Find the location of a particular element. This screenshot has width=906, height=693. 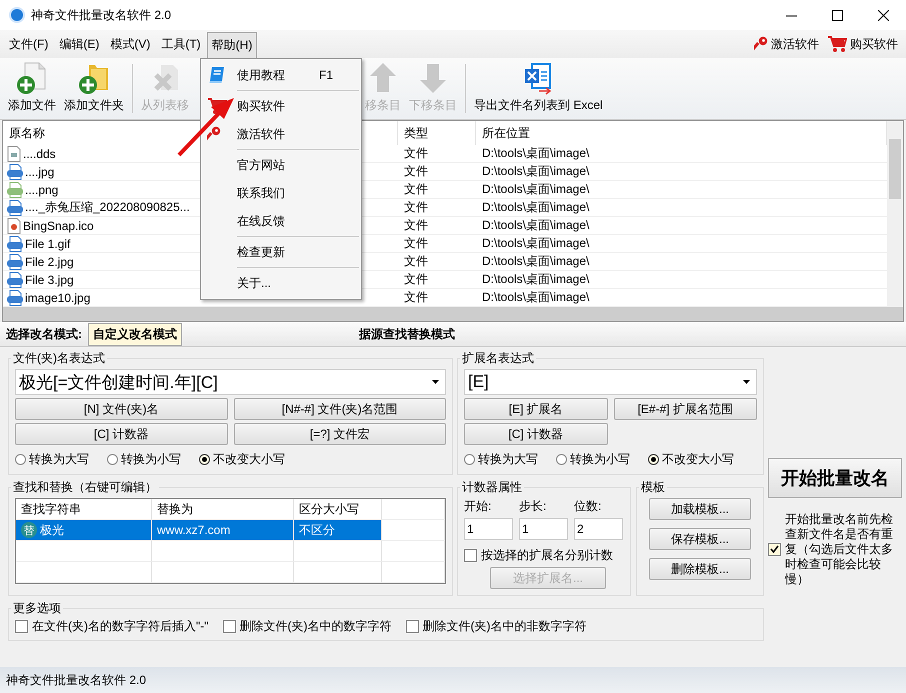

status-bar: 神奇文件批量改名软件 2.0 is located at coordinates (453, 680).